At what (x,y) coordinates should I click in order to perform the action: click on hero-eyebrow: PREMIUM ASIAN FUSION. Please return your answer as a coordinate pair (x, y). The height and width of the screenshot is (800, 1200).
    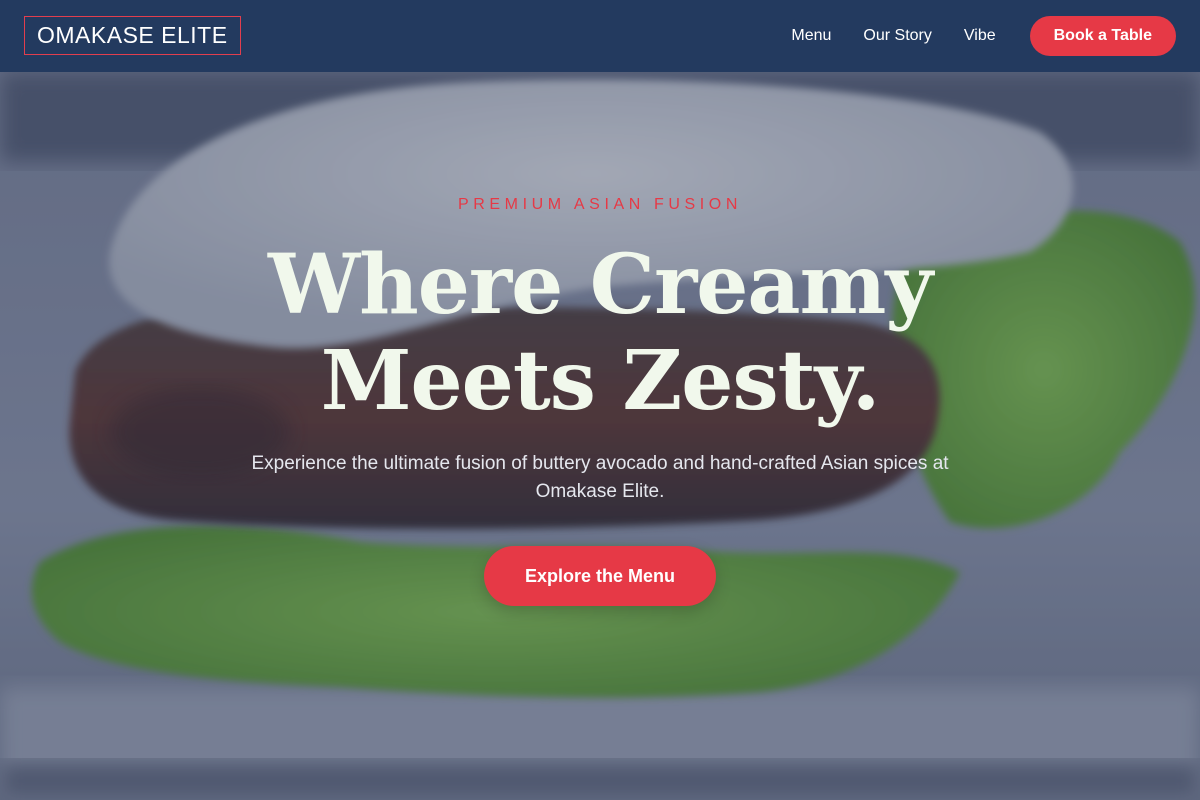
    Looking at the image, I should click on (600, 204).